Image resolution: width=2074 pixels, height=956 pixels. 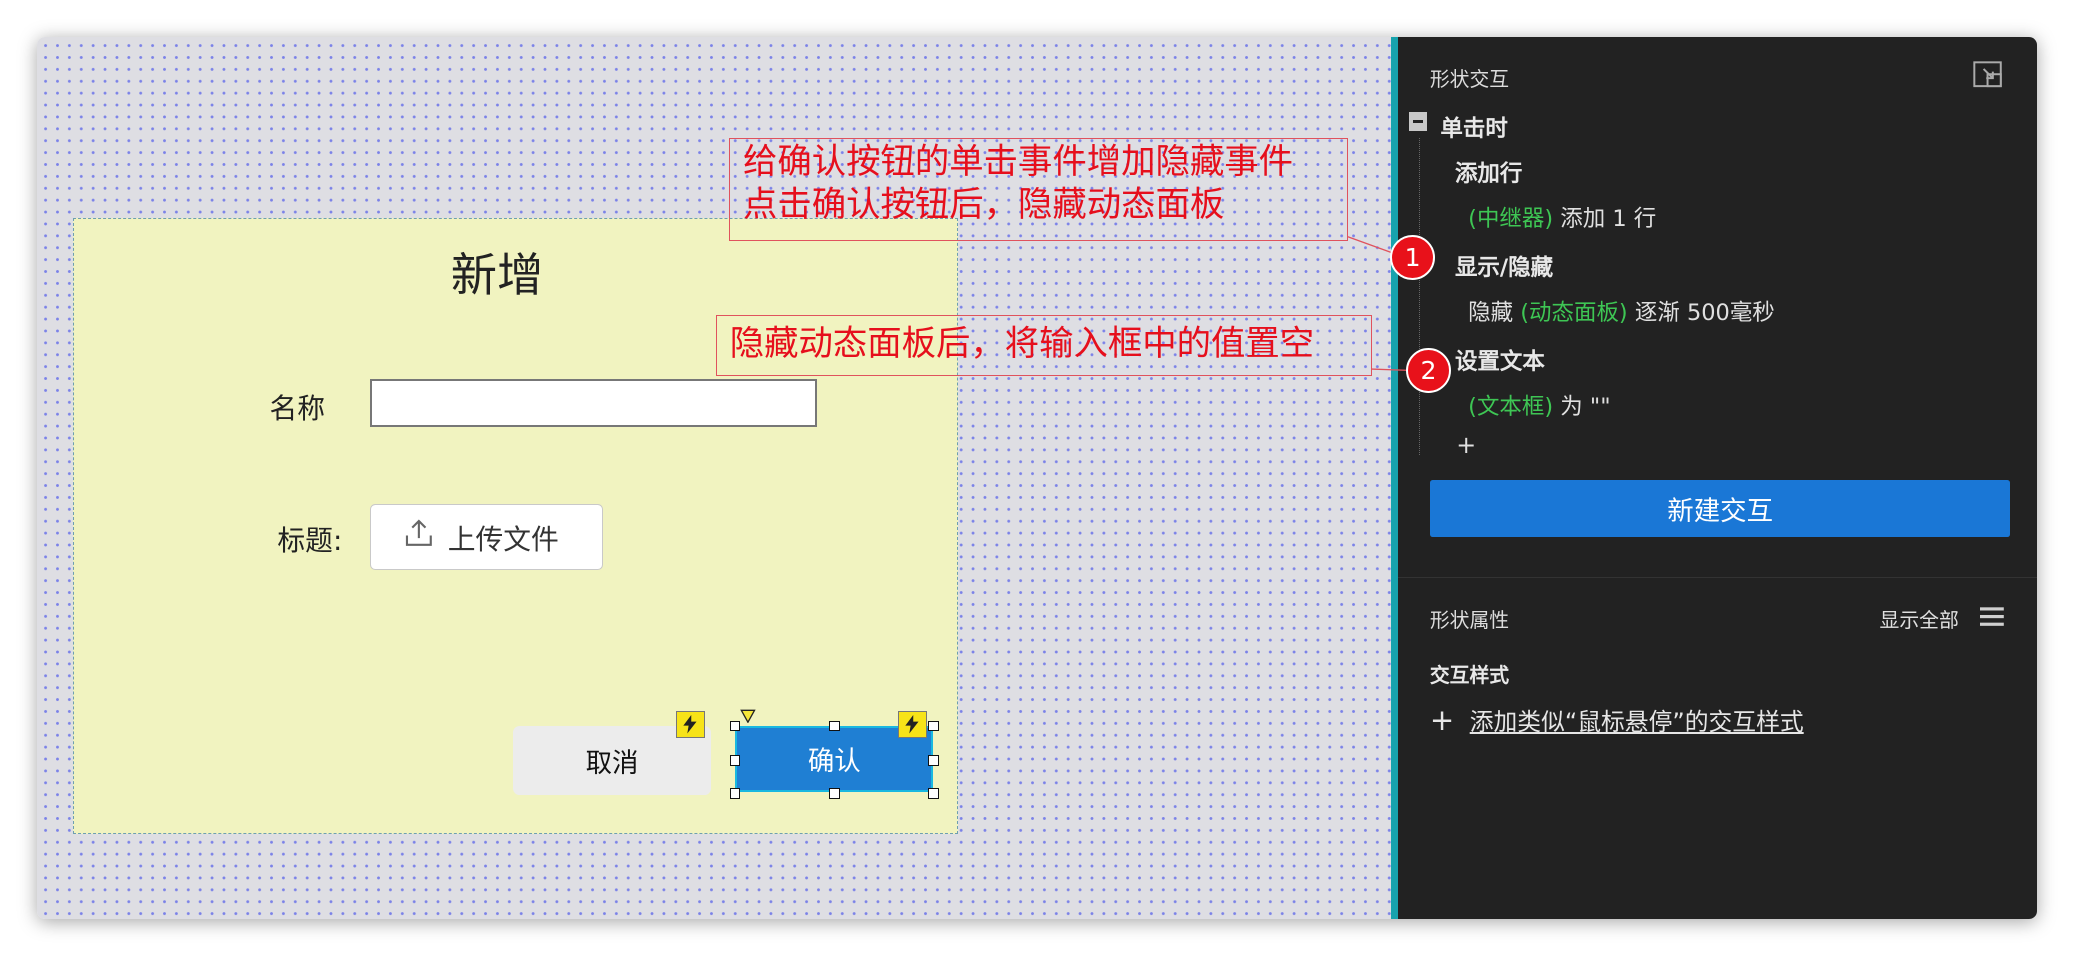 I want to click on dynamic-panel-target: (动态面板), so click(x=1574, y=312).